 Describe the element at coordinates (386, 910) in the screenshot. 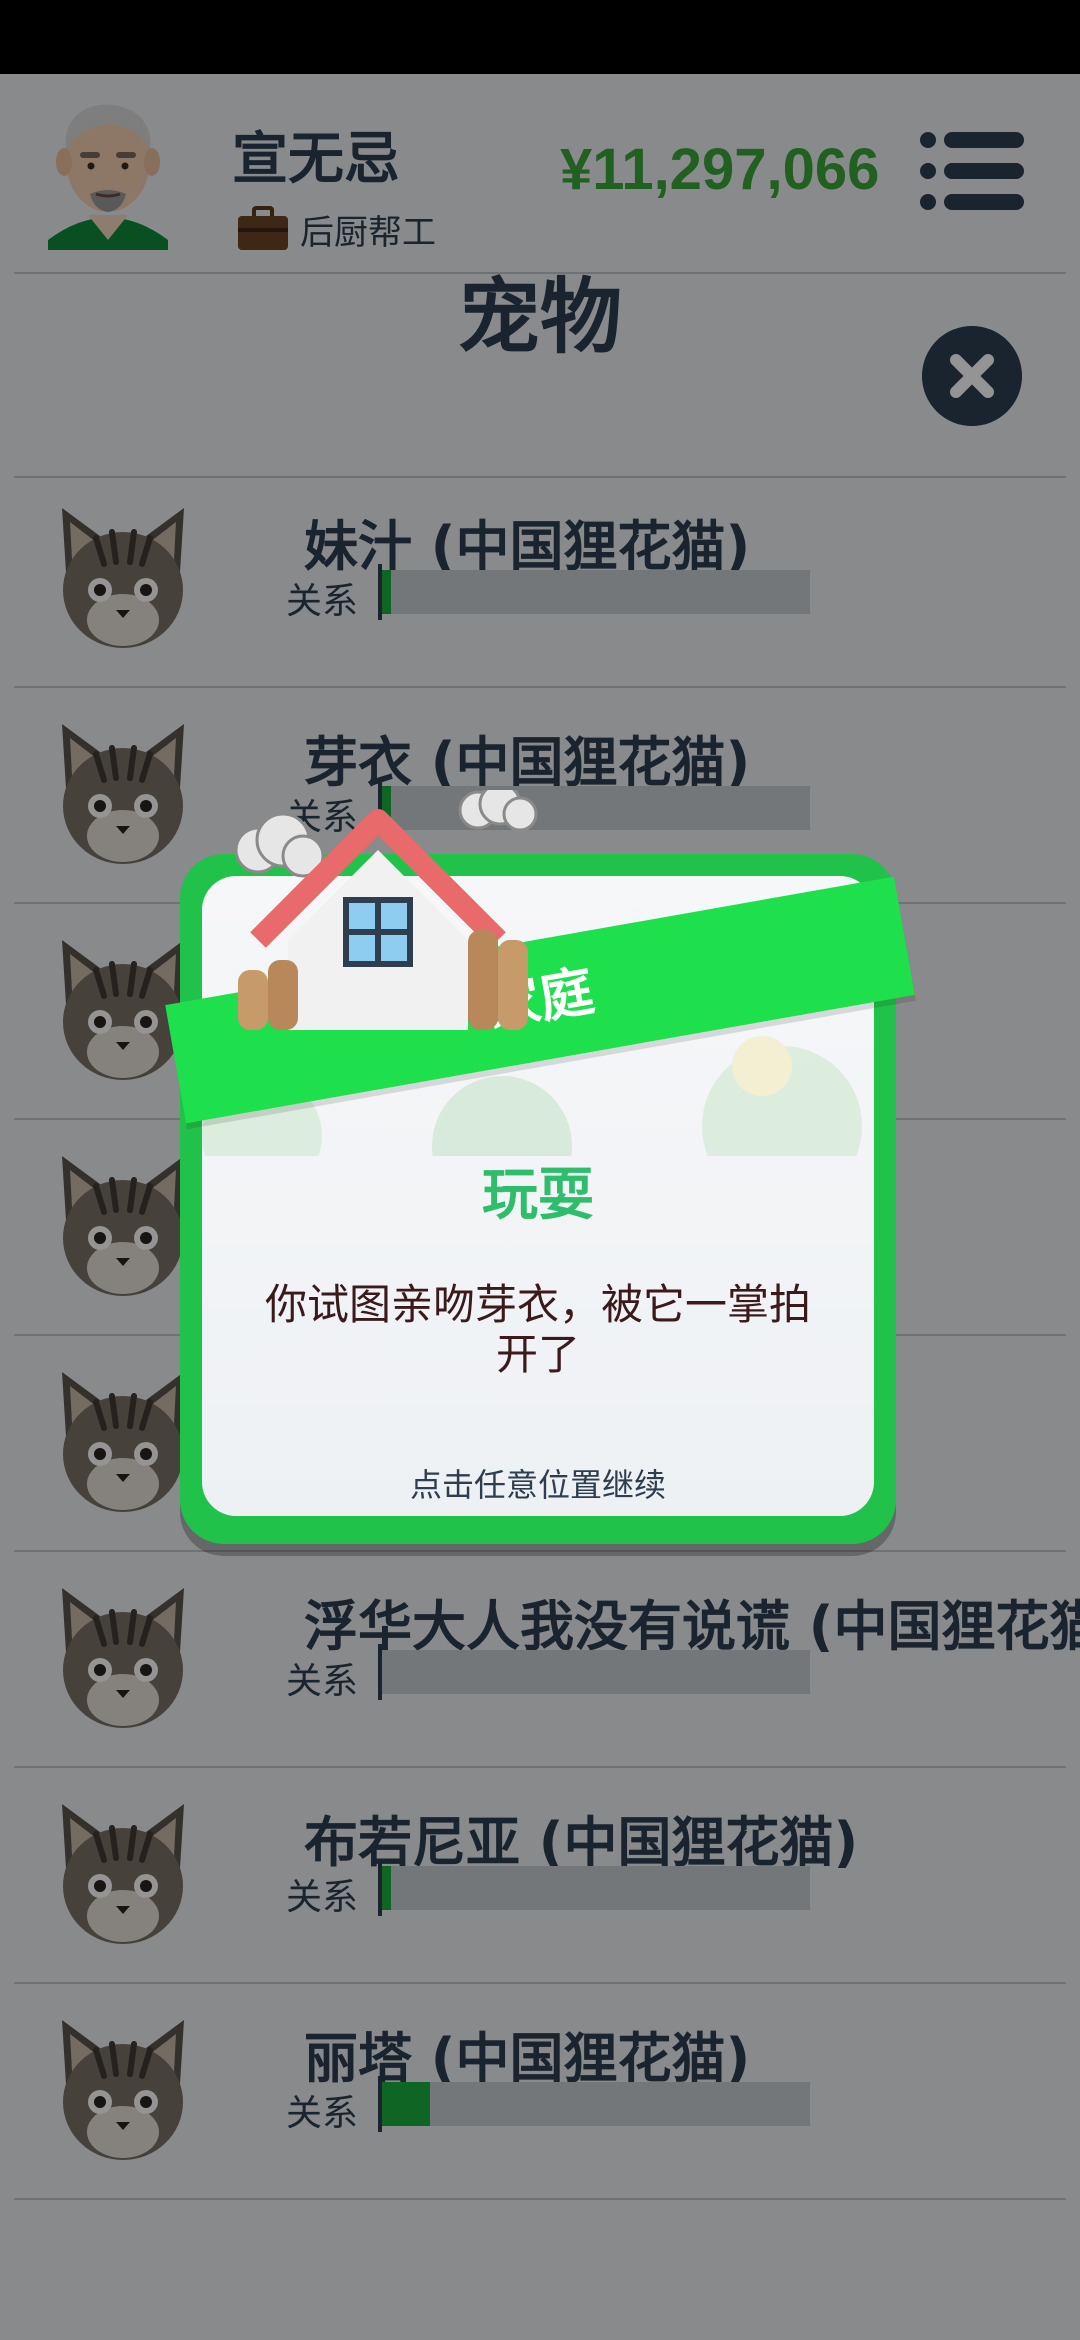

I see `house-icon` at that location.